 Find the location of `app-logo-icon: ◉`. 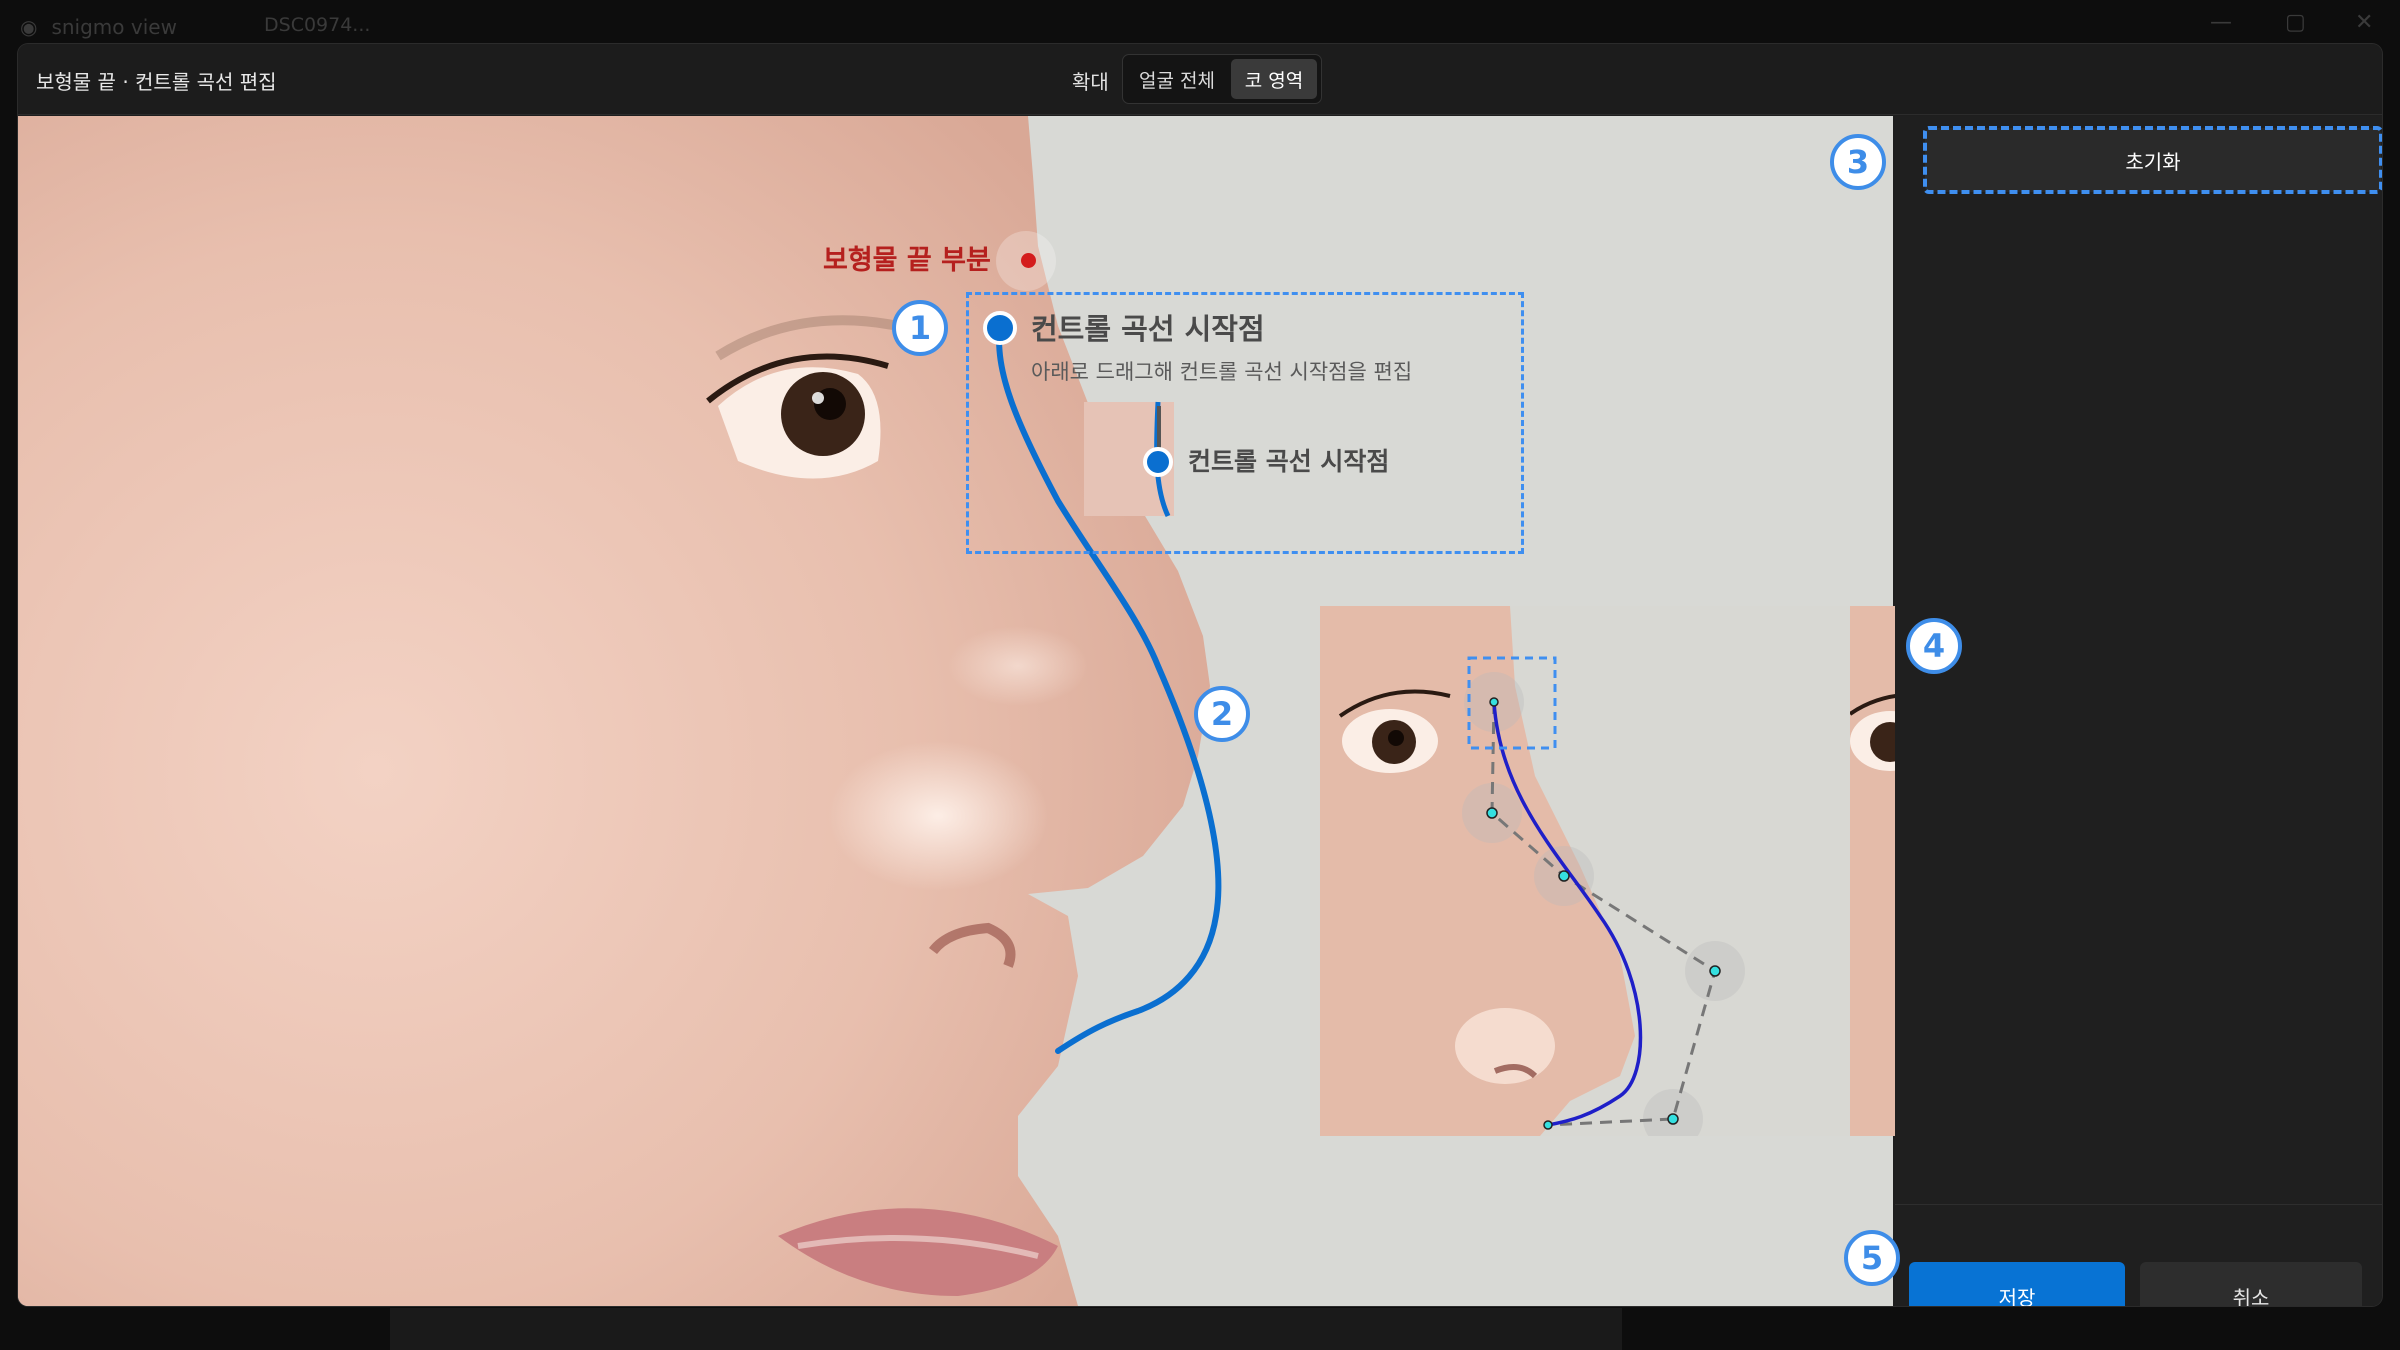

app-logo-icon: ◉ is located at coordinates (29, 27).